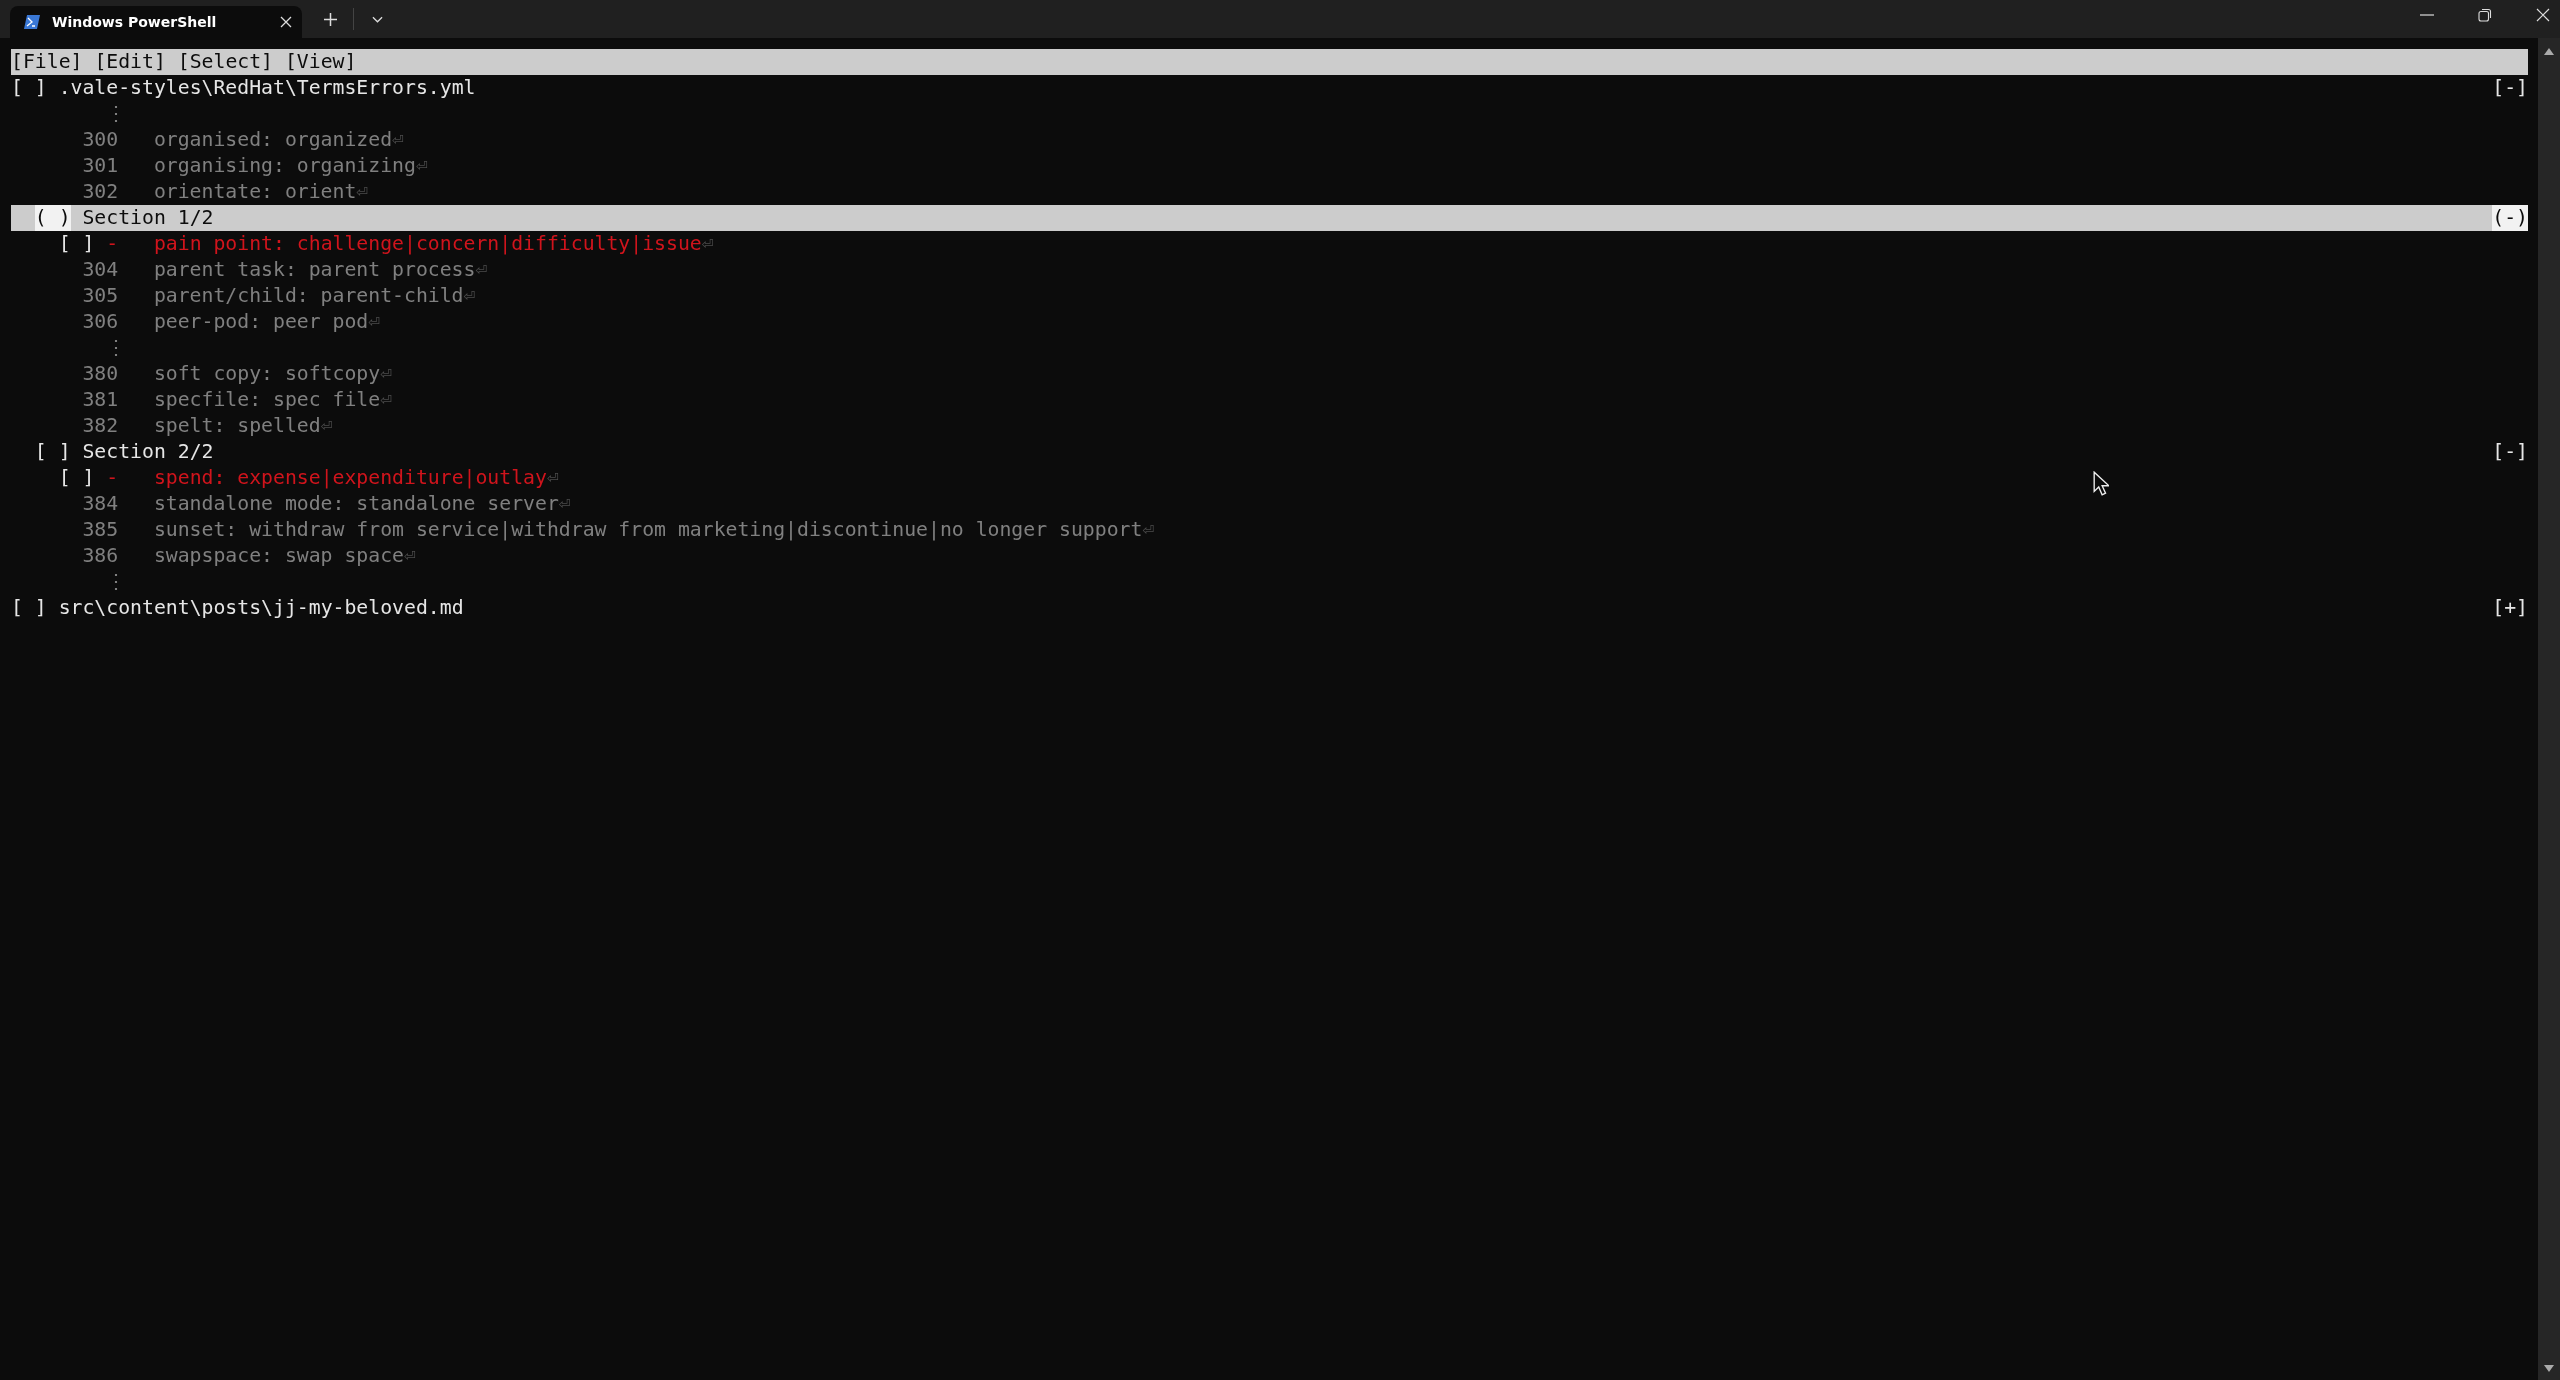 The width and height of the screenshot is (2560, 1380). Describe the element at coordinates (267, 88) in the screenshot. I see `file-path: .vale-styles\RedHat\TermsErrors.yml` at that location.